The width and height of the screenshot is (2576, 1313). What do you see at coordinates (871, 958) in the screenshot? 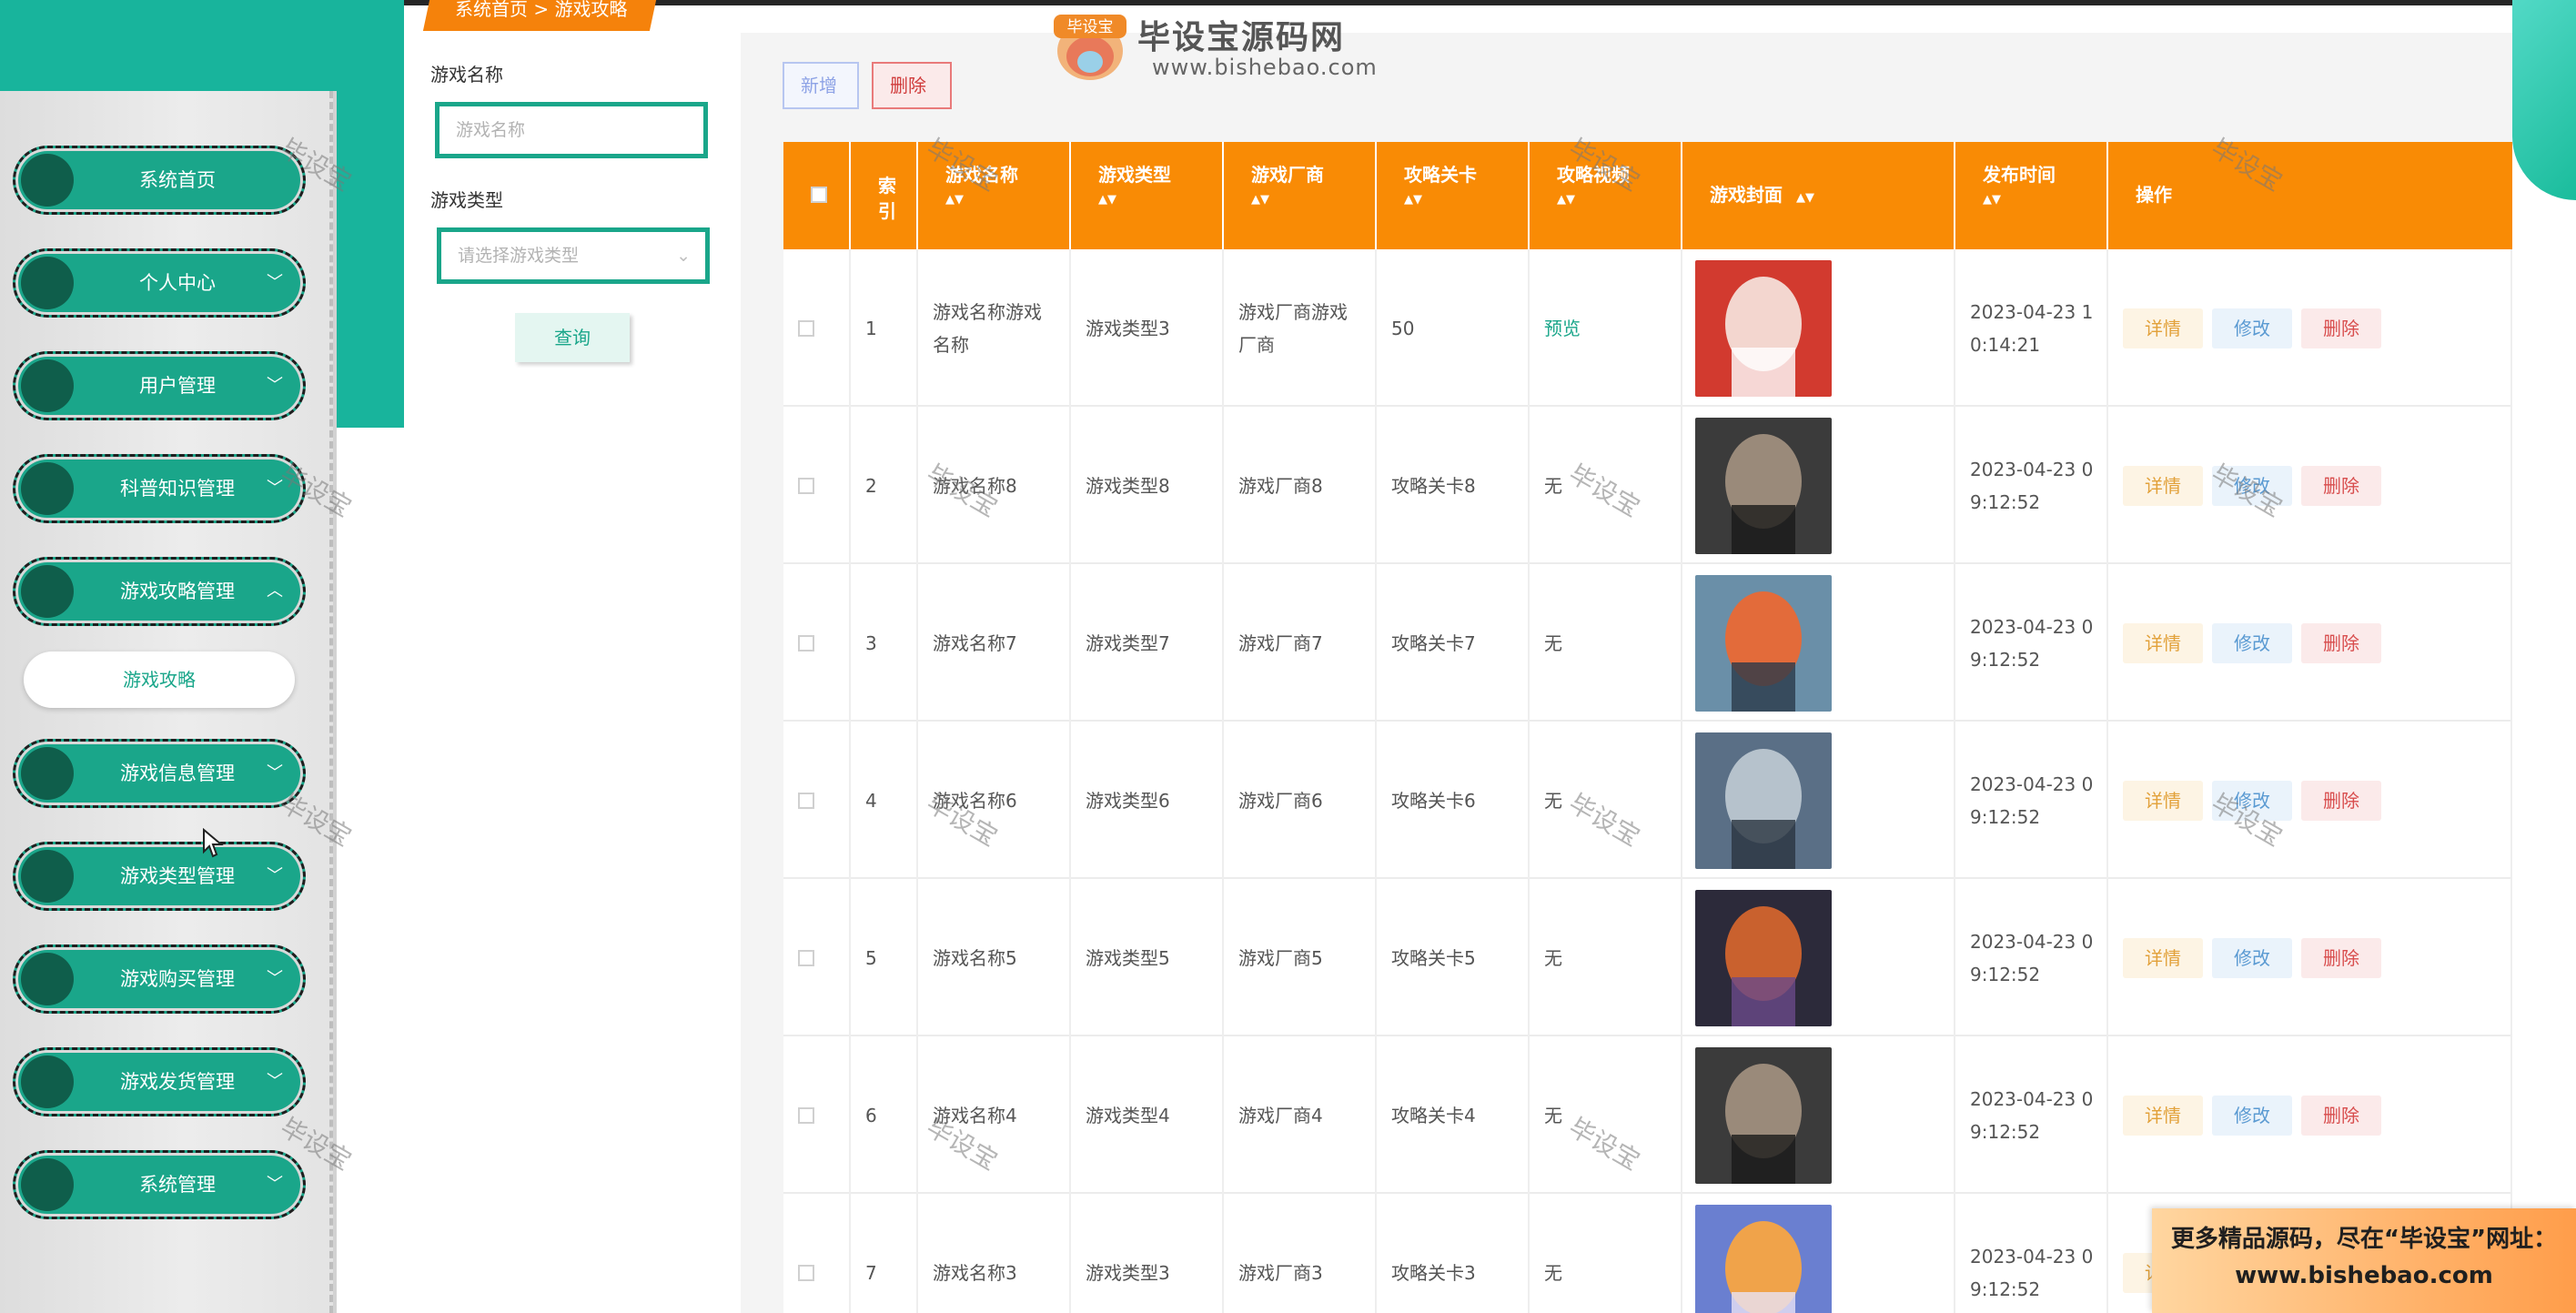
I see `index-value: 5` at bounding box center [871, 958].